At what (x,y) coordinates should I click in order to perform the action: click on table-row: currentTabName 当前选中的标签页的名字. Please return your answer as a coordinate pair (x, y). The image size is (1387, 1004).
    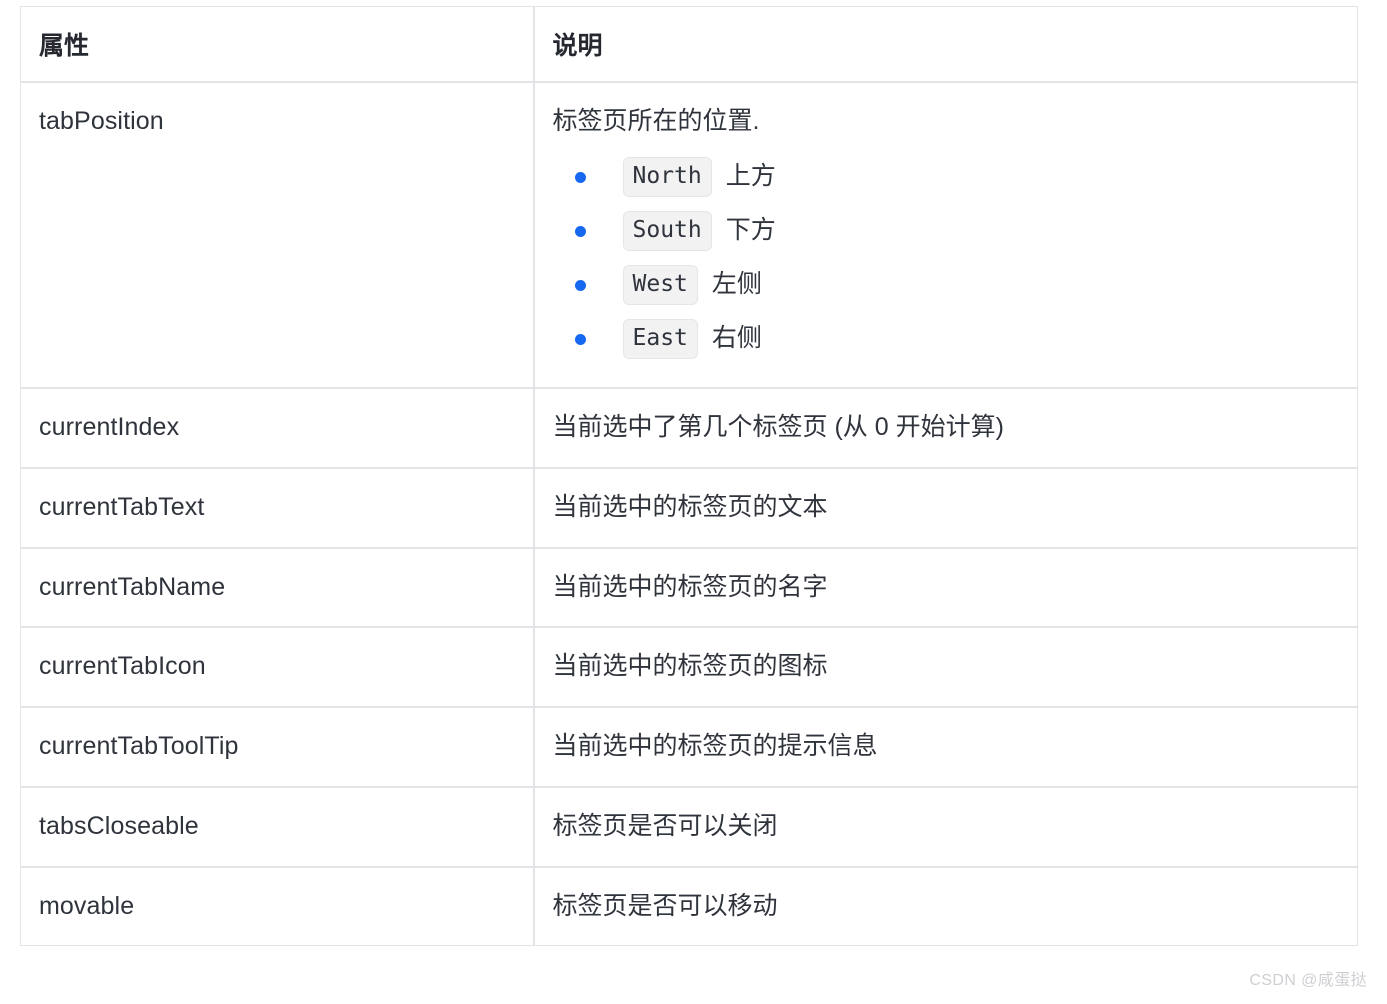
    Looking at the image, I should click on (689, 588).